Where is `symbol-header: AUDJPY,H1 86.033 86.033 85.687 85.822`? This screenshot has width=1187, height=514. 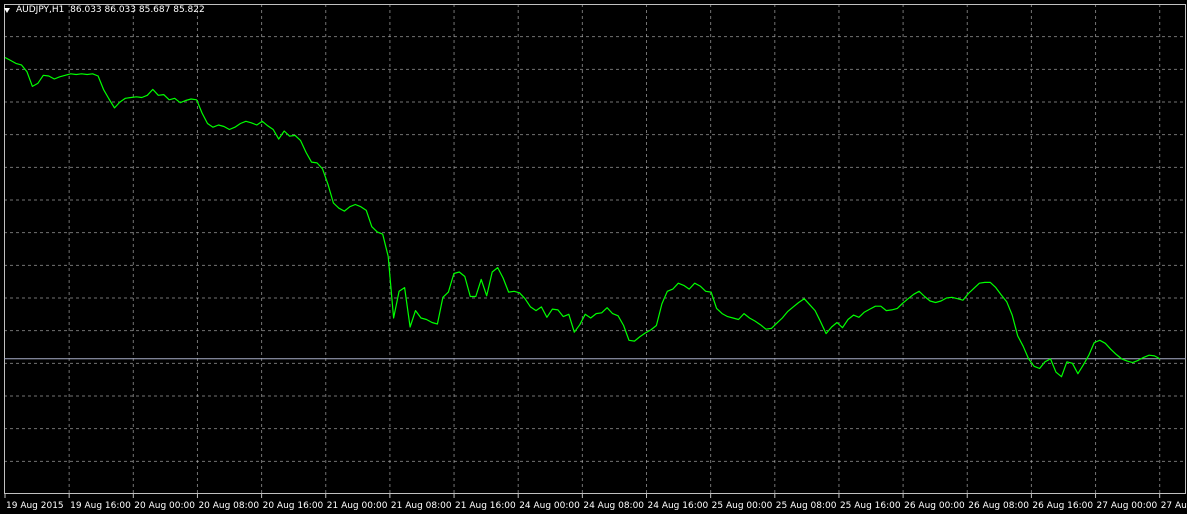
symbol-header: AUDJPY,H1 86.033 86.033 85.687 85.822 is located at coordinates (104, 10).